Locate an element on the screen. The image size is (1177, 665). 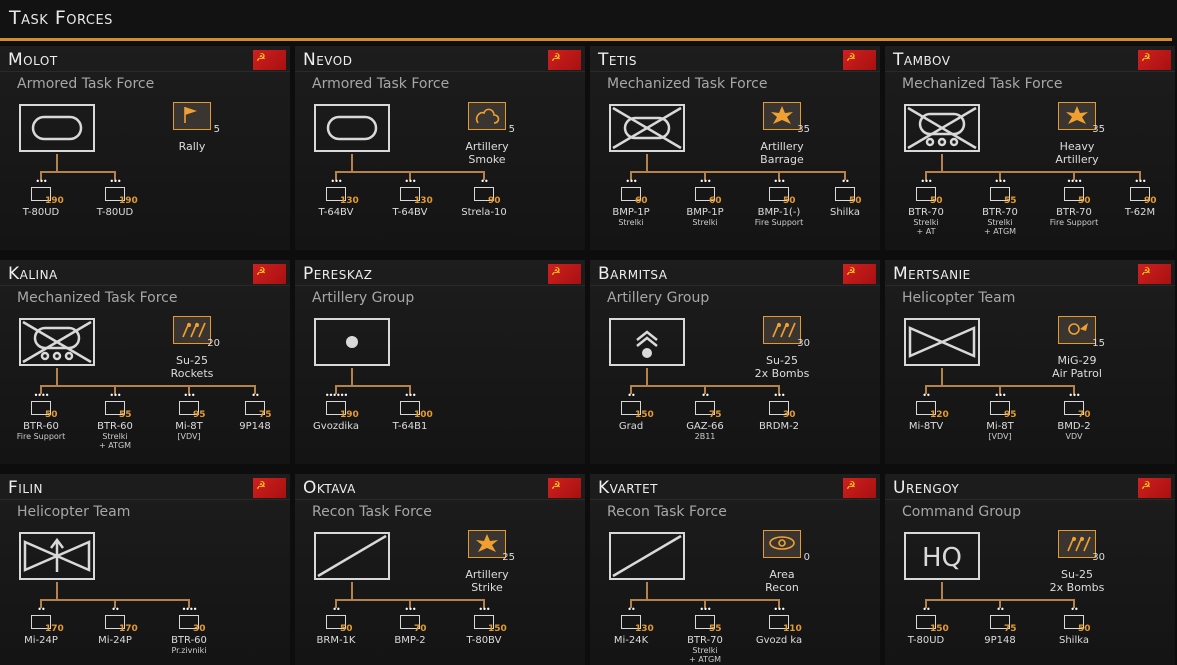
unit-name: Mi-8TV is located at coordinates (926, 426).